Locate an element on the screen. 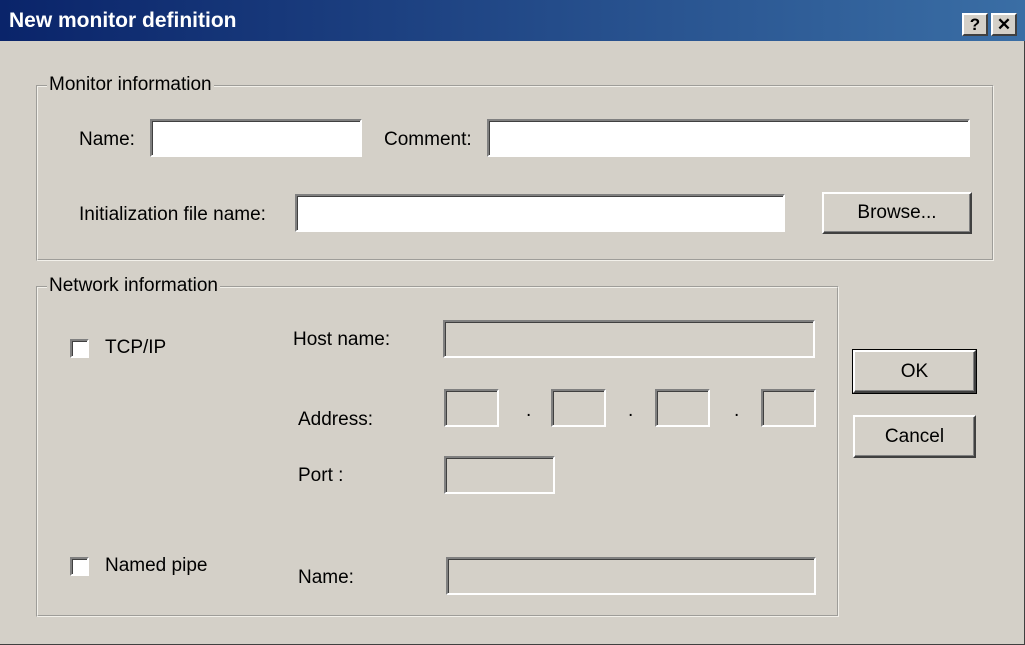  tcpip-label: TCP/IP is located at coordinates (135, 348).